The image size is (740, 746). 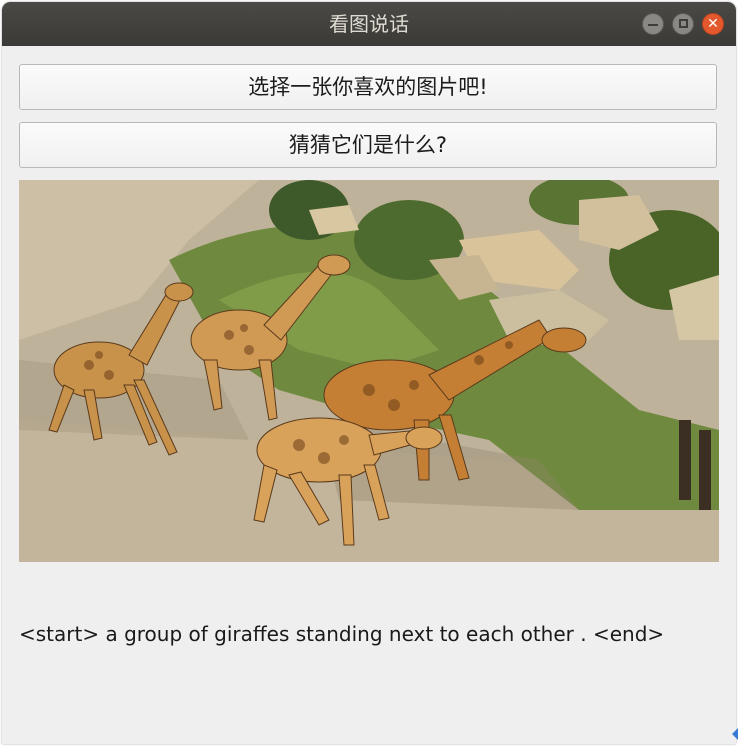 I want to click on title-bar: 看图说话 ✕, so click(x=369, y=24).